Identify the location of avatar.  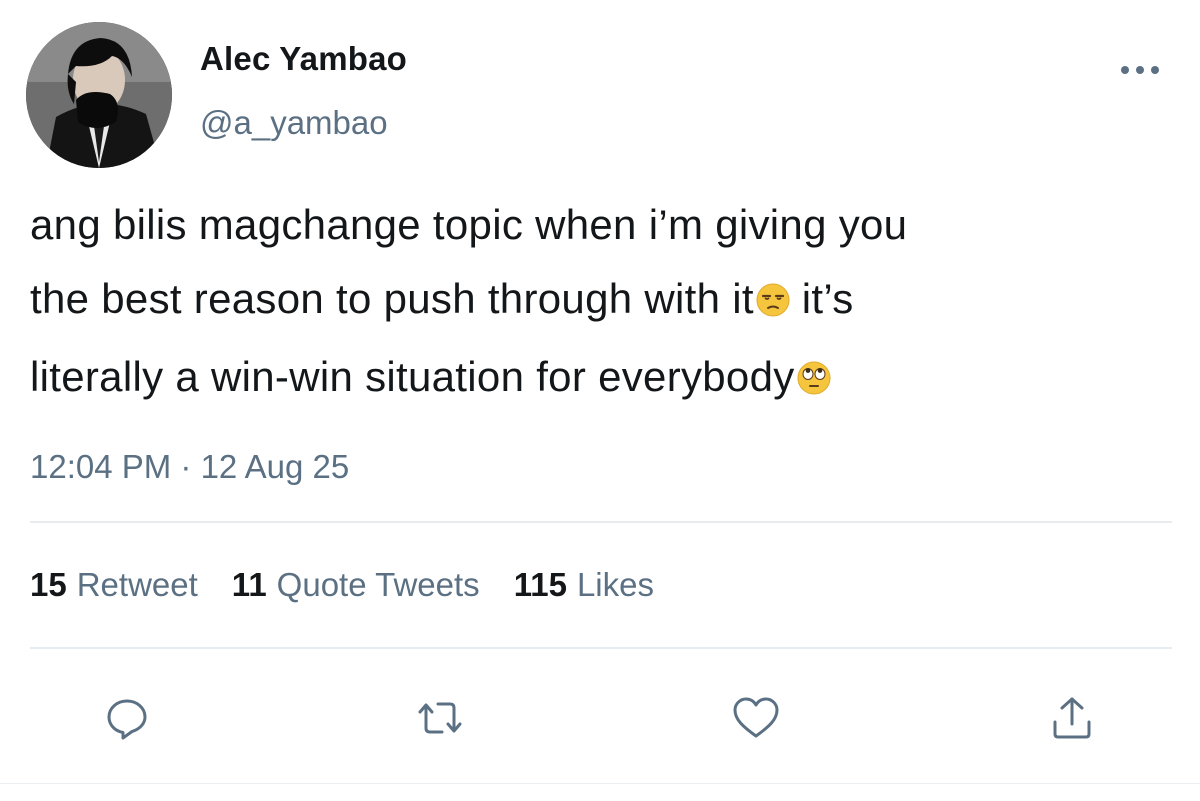
(99, 95).